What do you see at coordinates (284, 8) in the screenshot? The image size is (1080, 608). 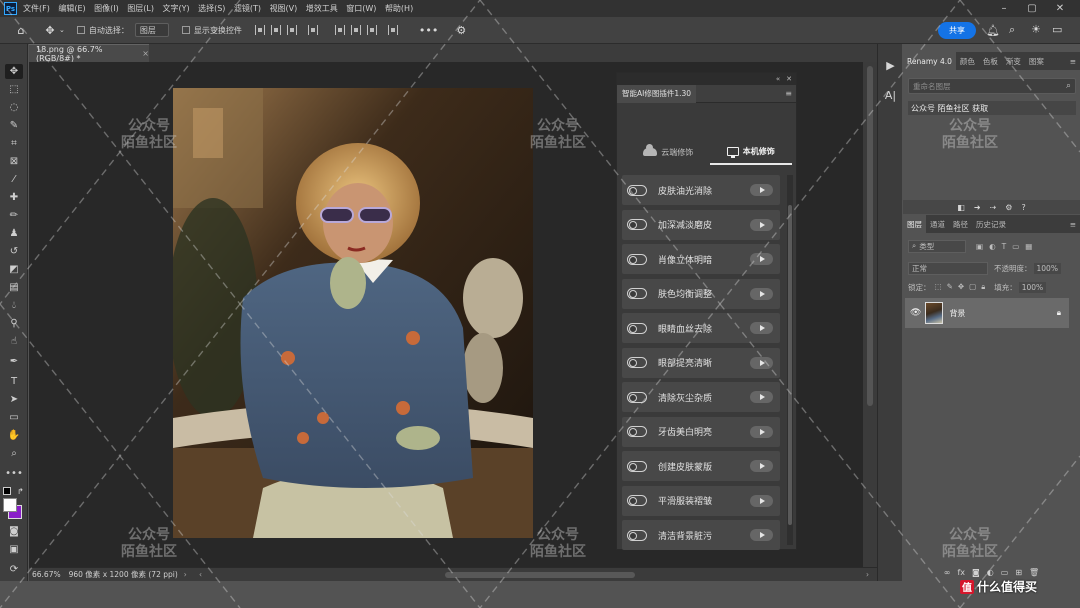 I see `menu-view: 视图(V)` at bounding box center [284, 8].